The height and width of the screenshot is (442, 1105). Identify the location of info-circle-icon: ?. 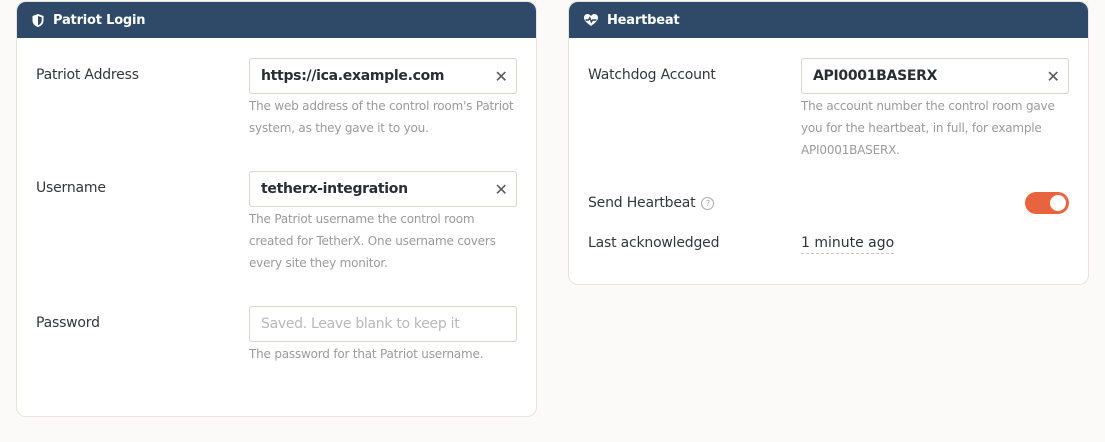
(708, 203).